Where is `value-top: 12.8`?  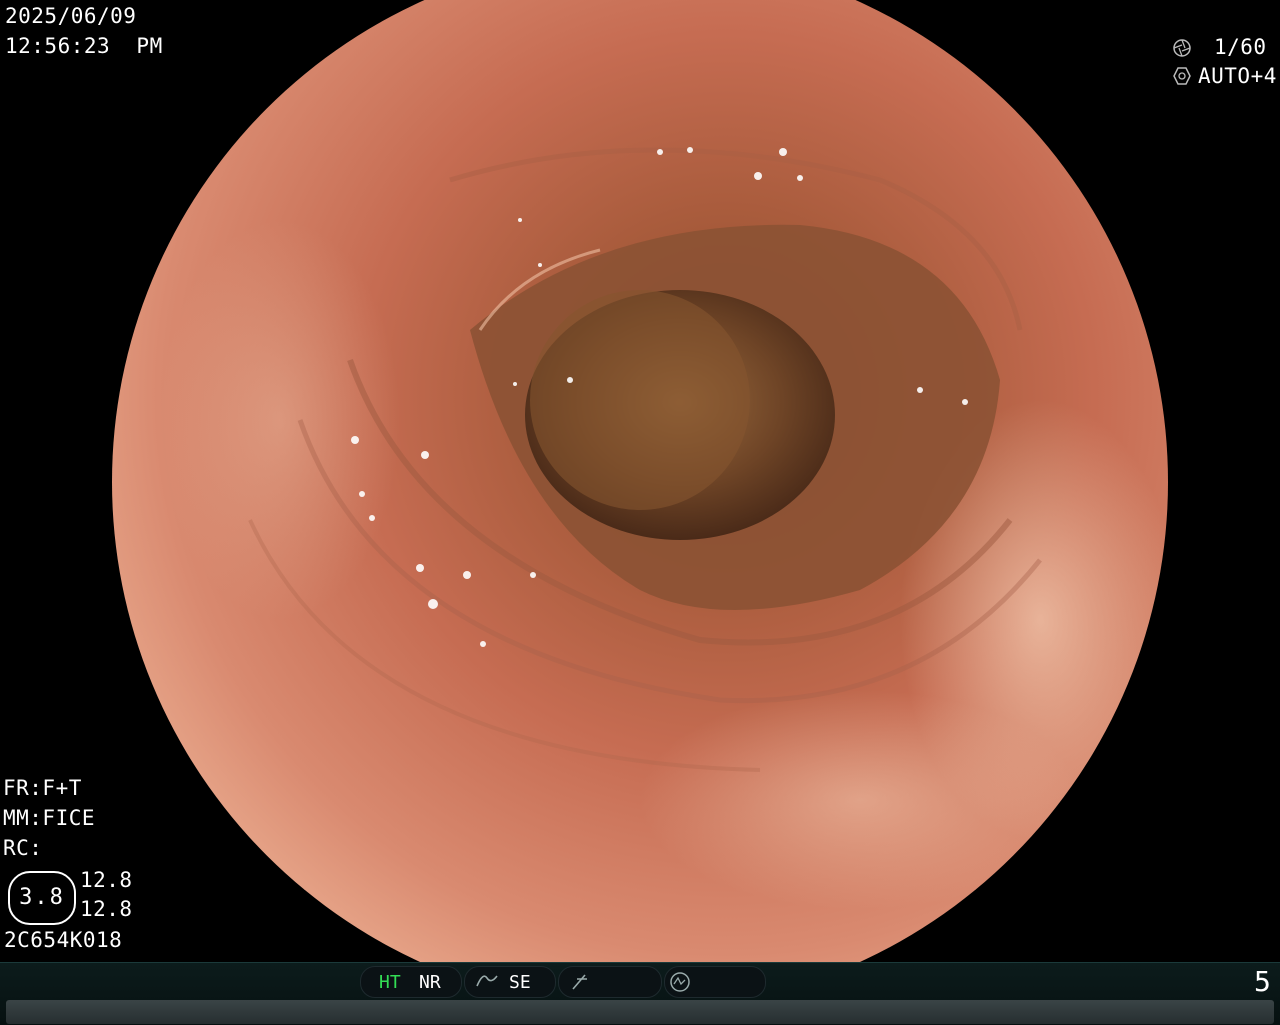 value-top: 12.8 is located at coordinates (106, 880).